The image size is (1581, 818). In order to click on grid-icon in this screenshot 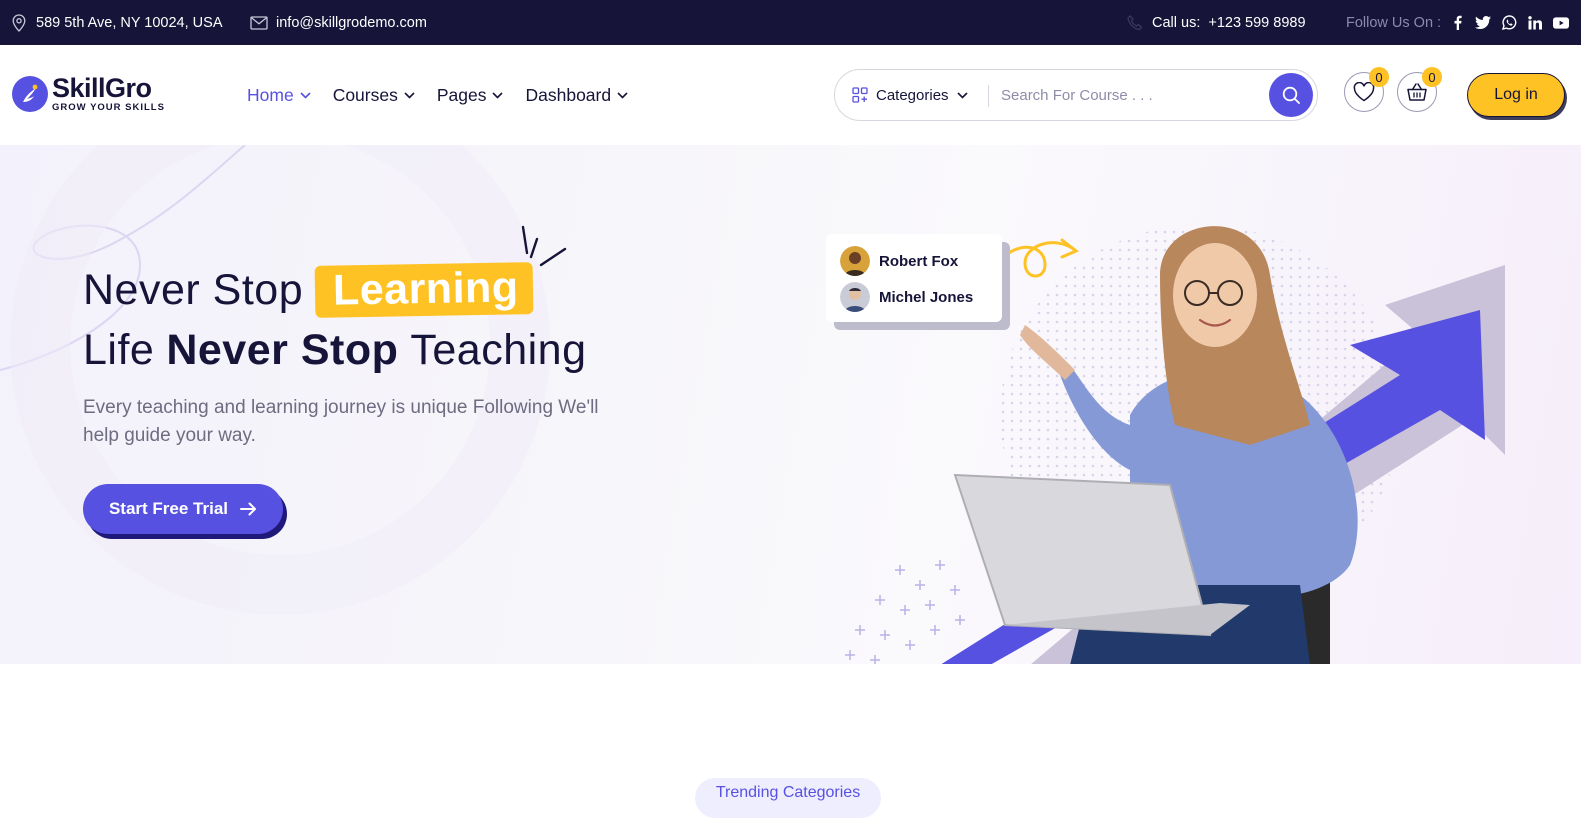, I will do `click(860, 95)`.